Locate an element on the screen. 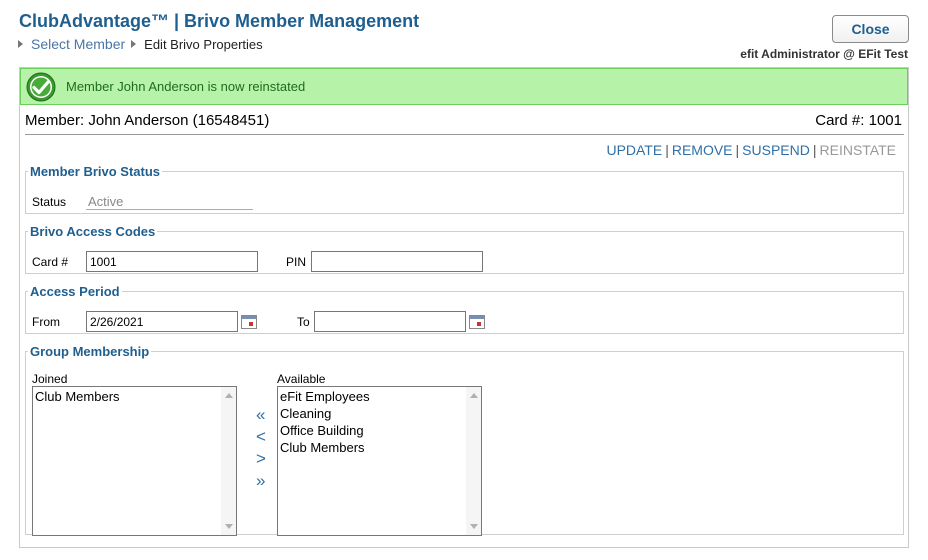 The width and height of the screenshot is (928, 560). to-date-input is located at coordinates (390, 321).